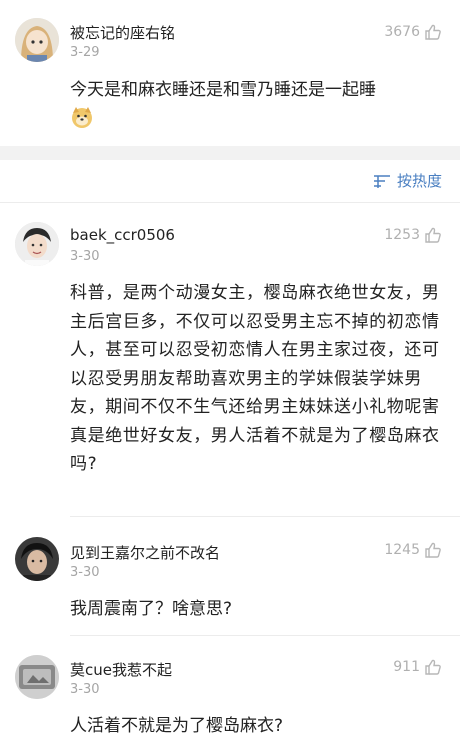 This screenshot has width=460, height=746. What do you see at coordinates (402, 235) in the screenshot?
I see `like-count: 1253` at bounding box center [402, 235].